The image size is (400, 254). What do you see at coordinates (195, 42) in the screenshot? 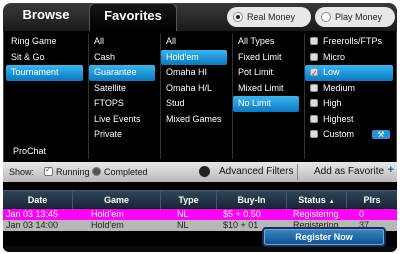
I see `filter-game-all: All` at bounding box center [195, 42].